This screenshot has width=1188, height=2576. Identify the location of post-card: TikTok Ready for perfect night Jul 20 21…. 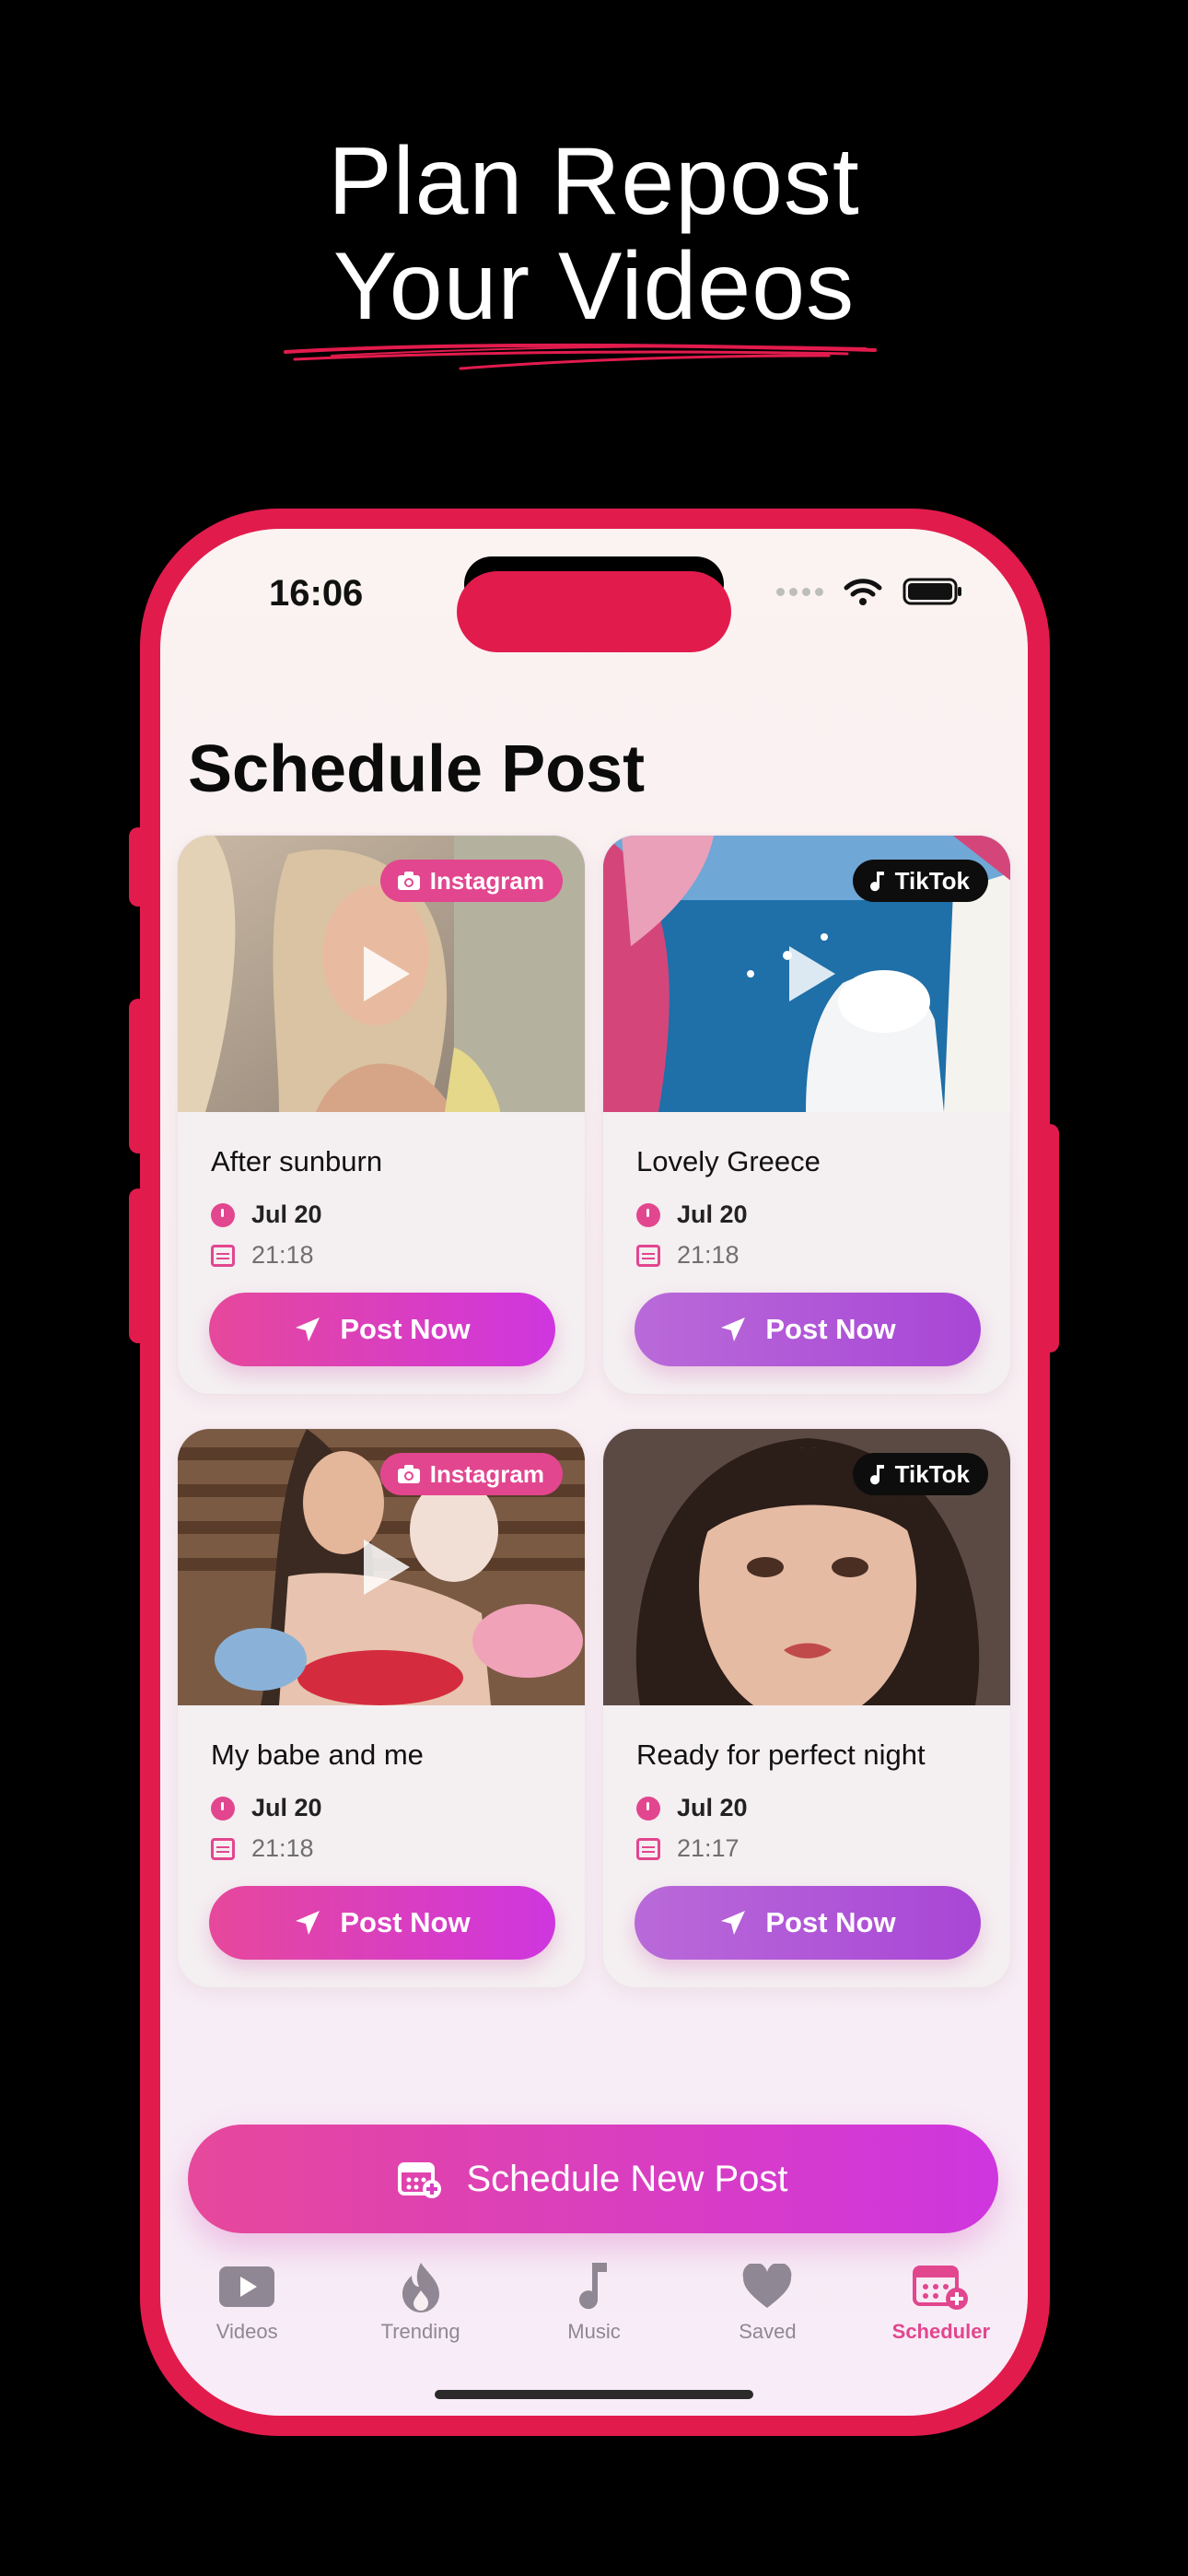
(806, 1708).